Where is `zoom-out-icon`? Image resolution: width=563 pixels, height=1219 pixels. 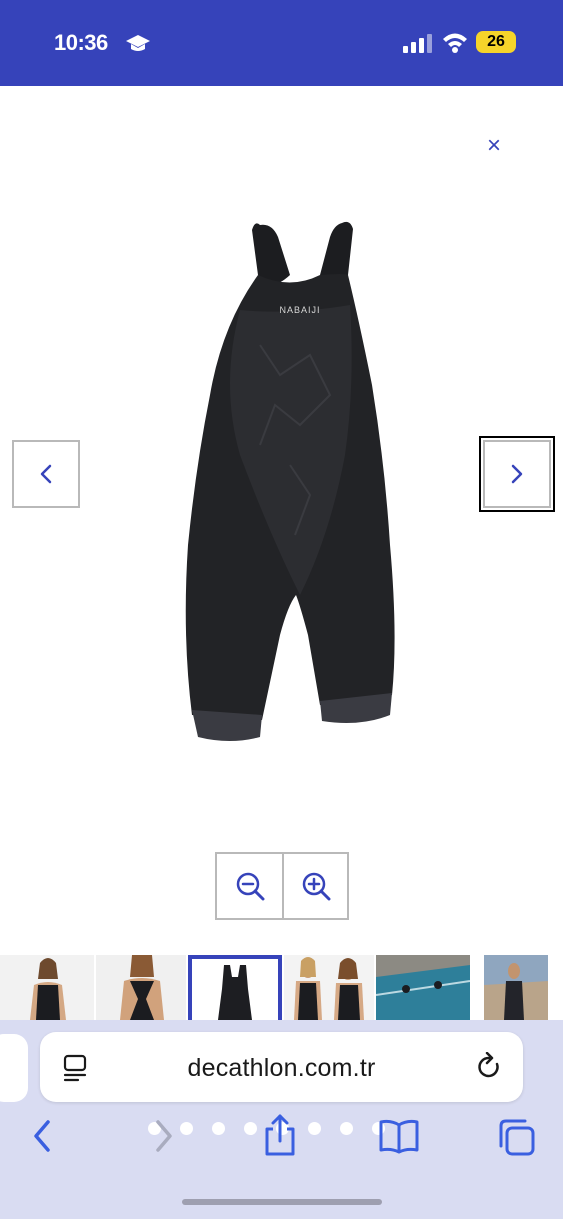
zoom-out-icon is located at coordinates (250, 886).